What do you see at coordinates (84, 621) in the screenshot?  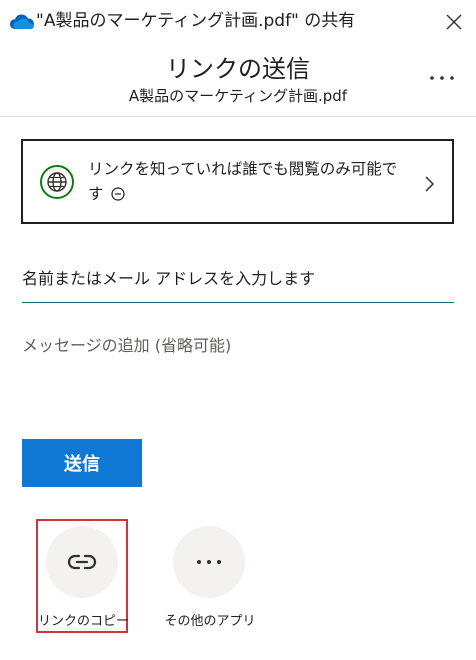 I see `copy-link-label: リンクのコピー` at bounding box center [84, 621].